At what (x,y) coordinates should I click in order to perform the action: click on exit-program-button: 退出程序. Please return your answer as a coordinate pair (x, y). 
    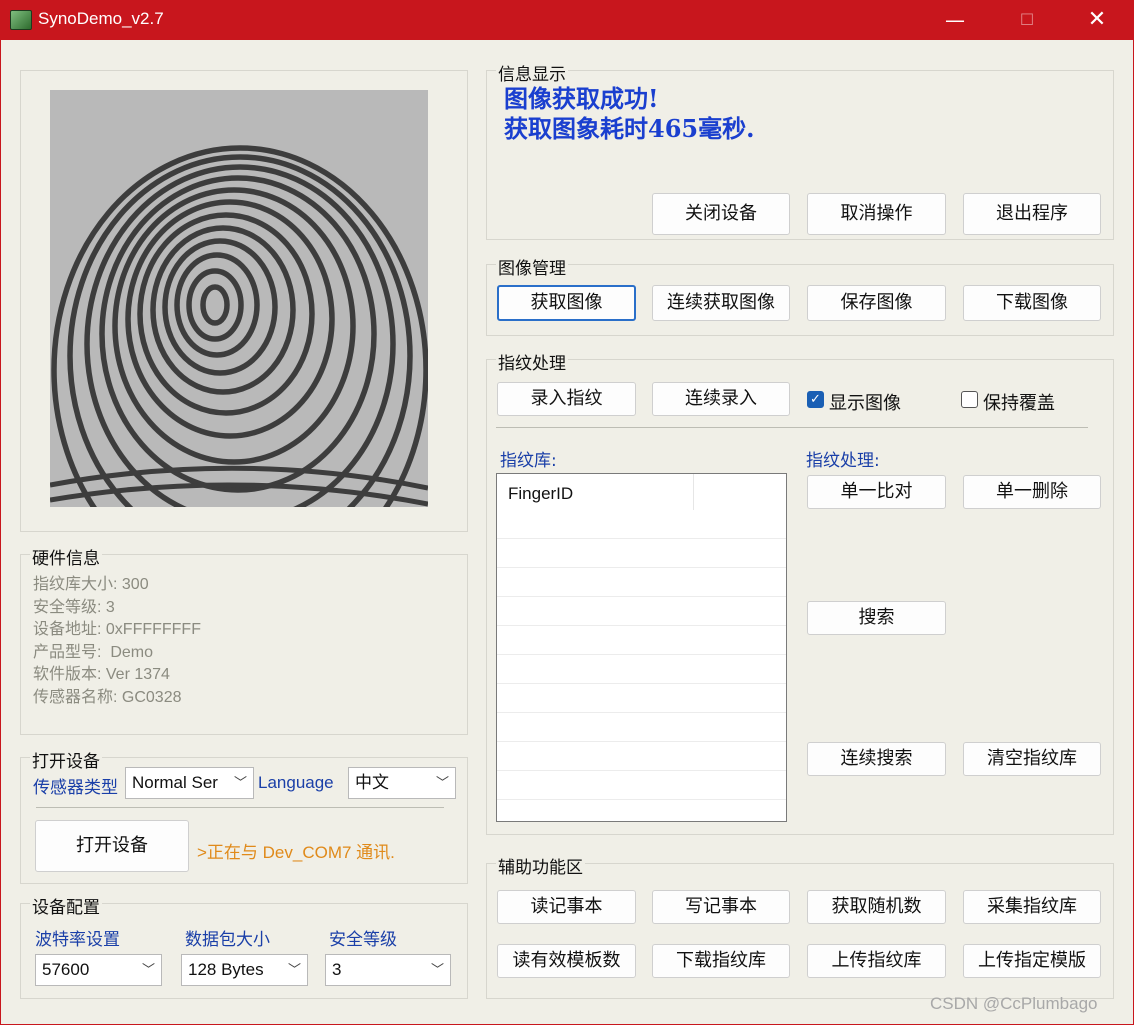
    Looking at the image, I should click on (1032, 214).